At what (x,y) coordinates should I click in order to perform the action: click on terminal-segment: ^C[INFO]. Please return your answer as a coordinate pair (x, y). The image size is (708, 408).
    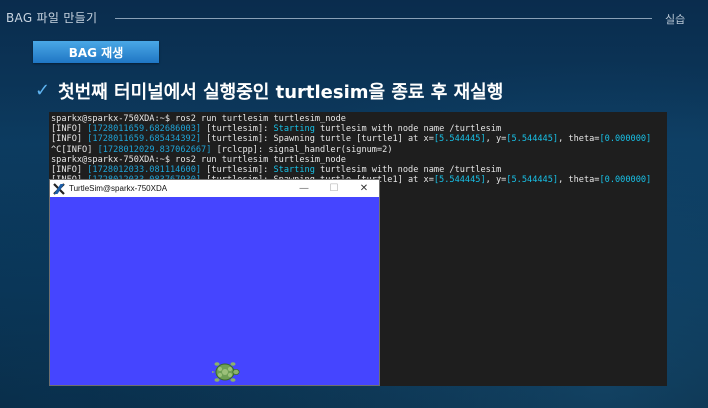
    Looking at the image, I should click on (74, 149).